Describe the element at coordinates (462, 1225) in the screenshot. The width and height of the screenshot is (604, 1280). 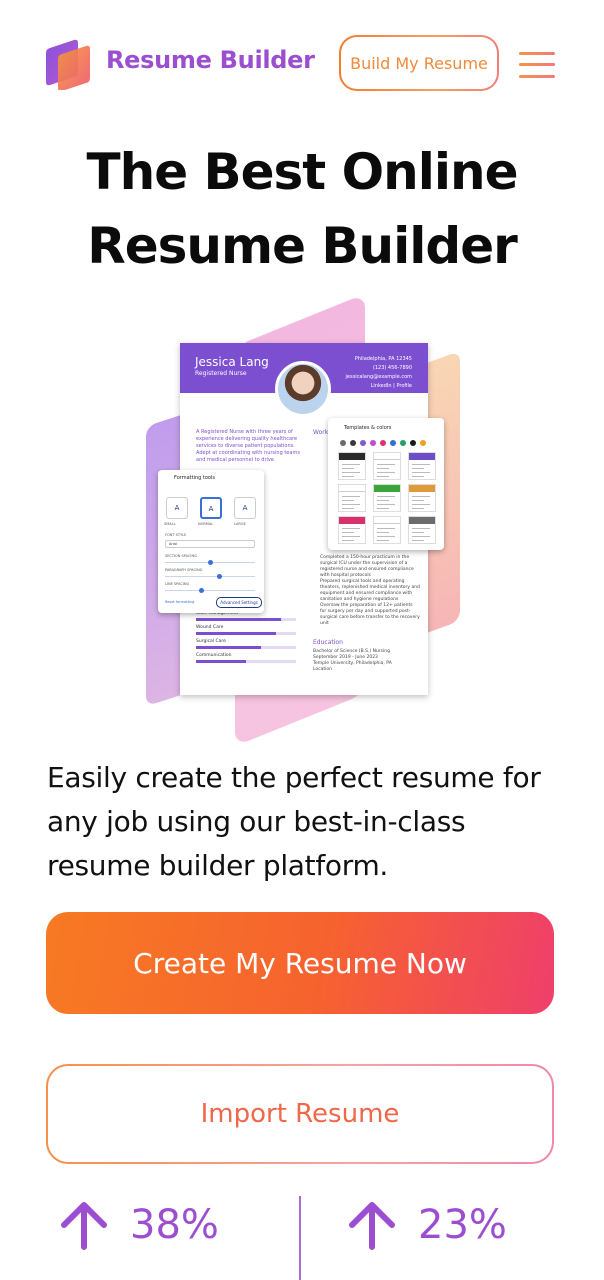
I see `stat-value: 23%` at that location.